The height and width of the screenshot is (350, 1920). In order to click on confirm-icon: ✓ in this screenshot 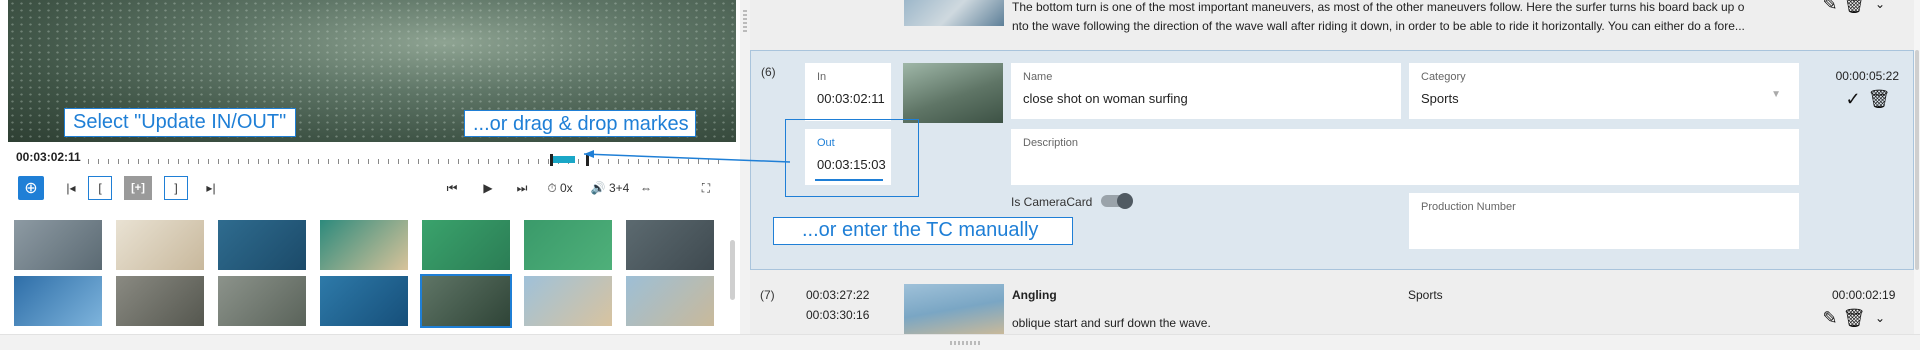, I will do `click(1853, 99)`.